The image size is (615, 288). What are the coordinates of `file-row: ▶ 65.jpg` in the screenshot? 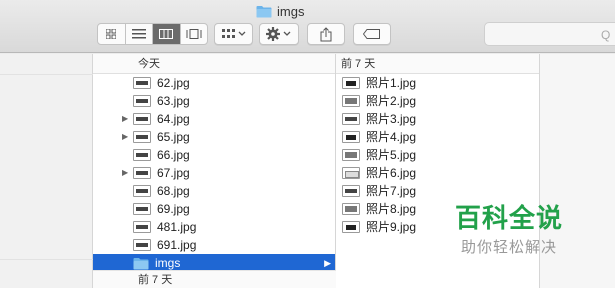 It's located at (214, 137).